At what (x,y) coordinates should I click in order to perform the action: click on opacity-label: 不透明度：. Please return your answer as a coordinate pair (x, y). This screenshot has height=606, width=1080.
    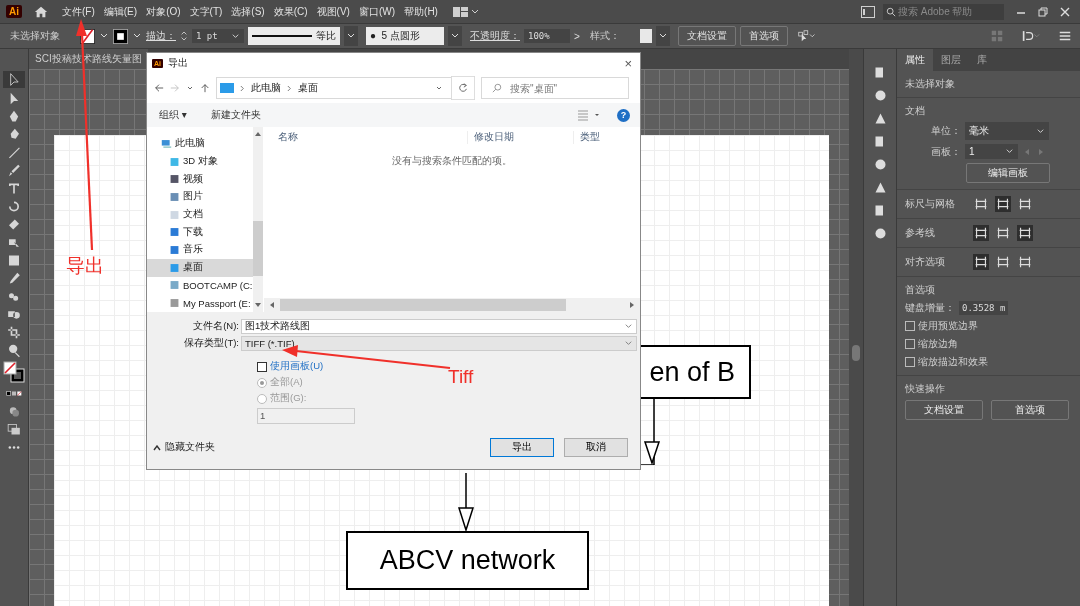
    Looking at the image, I should click on (495, 36).